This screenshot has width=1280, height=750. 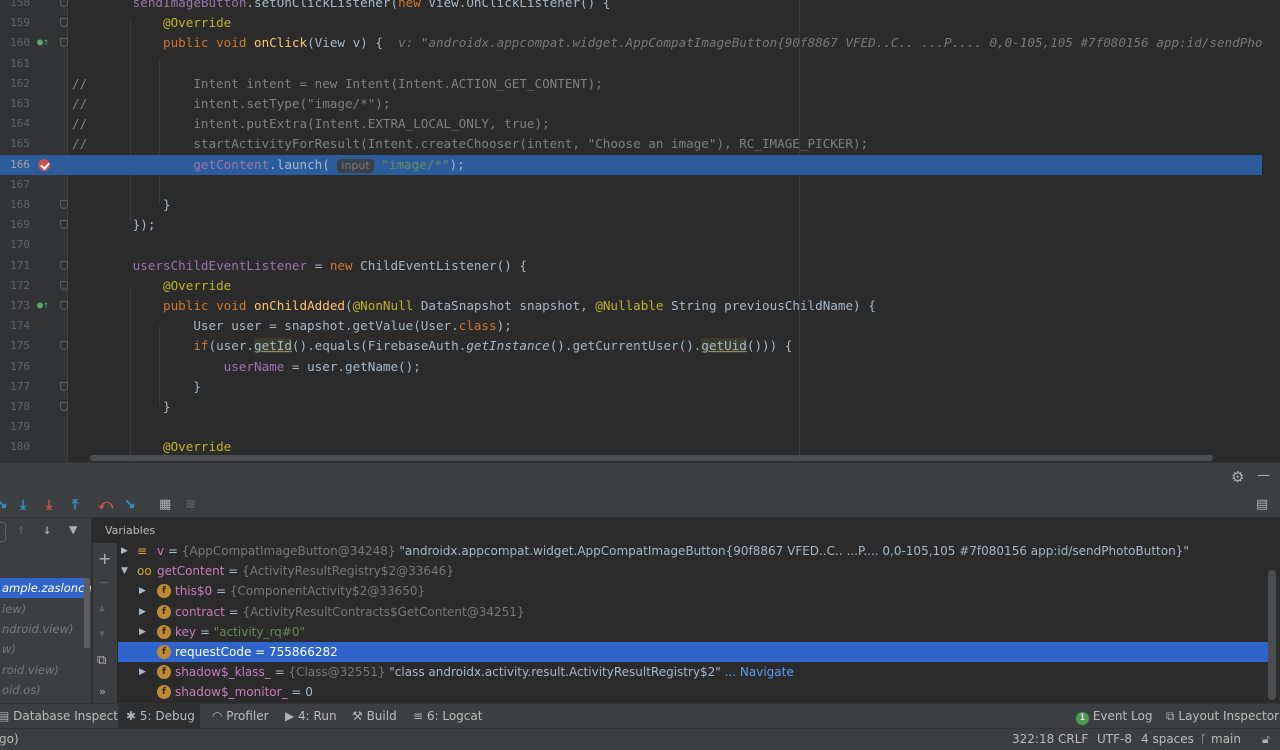 What do you see at coordinates (240, 716) in the screenshot?
I see `tab-profiler: ◠ Profiler` at bounding box center [240, 716].